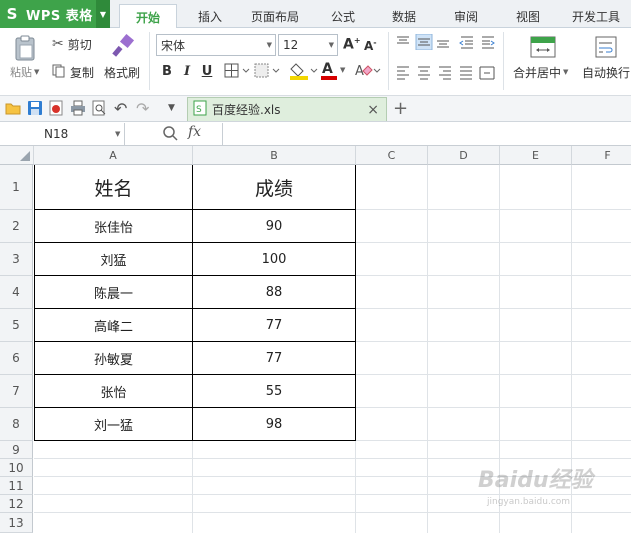 Image resolution: width=631 pixels, height=533 pixels. Describe the element at coordinates (216, 45) in the screenshot. I see `font-name-select: 宋体 ▼` at that location.